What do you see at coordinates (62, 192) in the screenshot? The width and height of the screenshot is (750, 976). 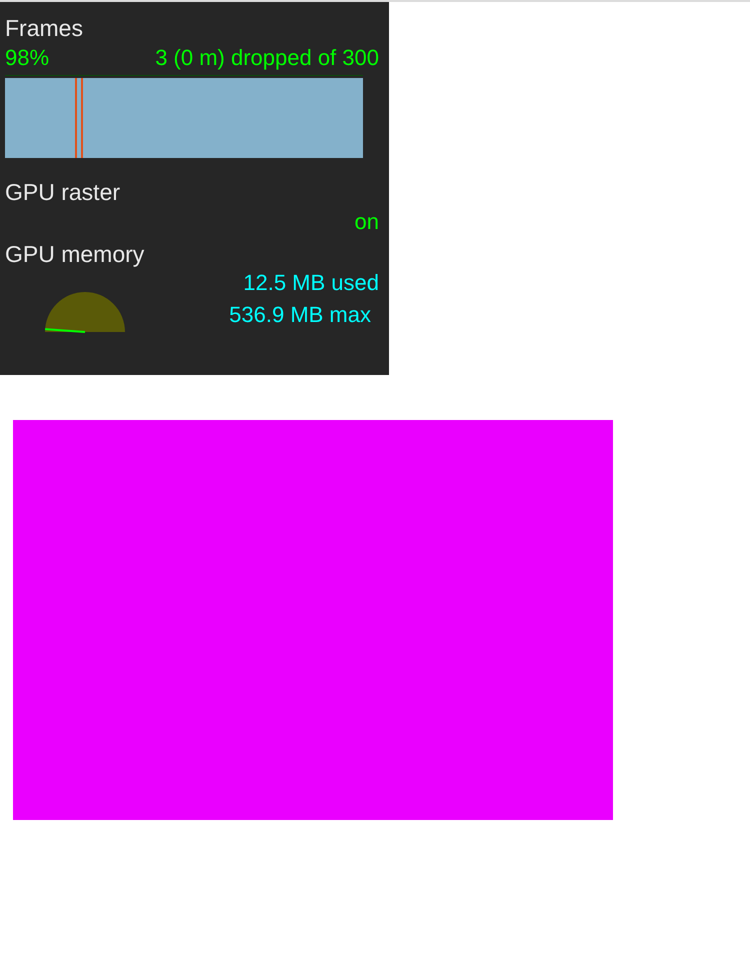 I see `gpu-raster-title: GPU raster` at bounding box center [62, 192].